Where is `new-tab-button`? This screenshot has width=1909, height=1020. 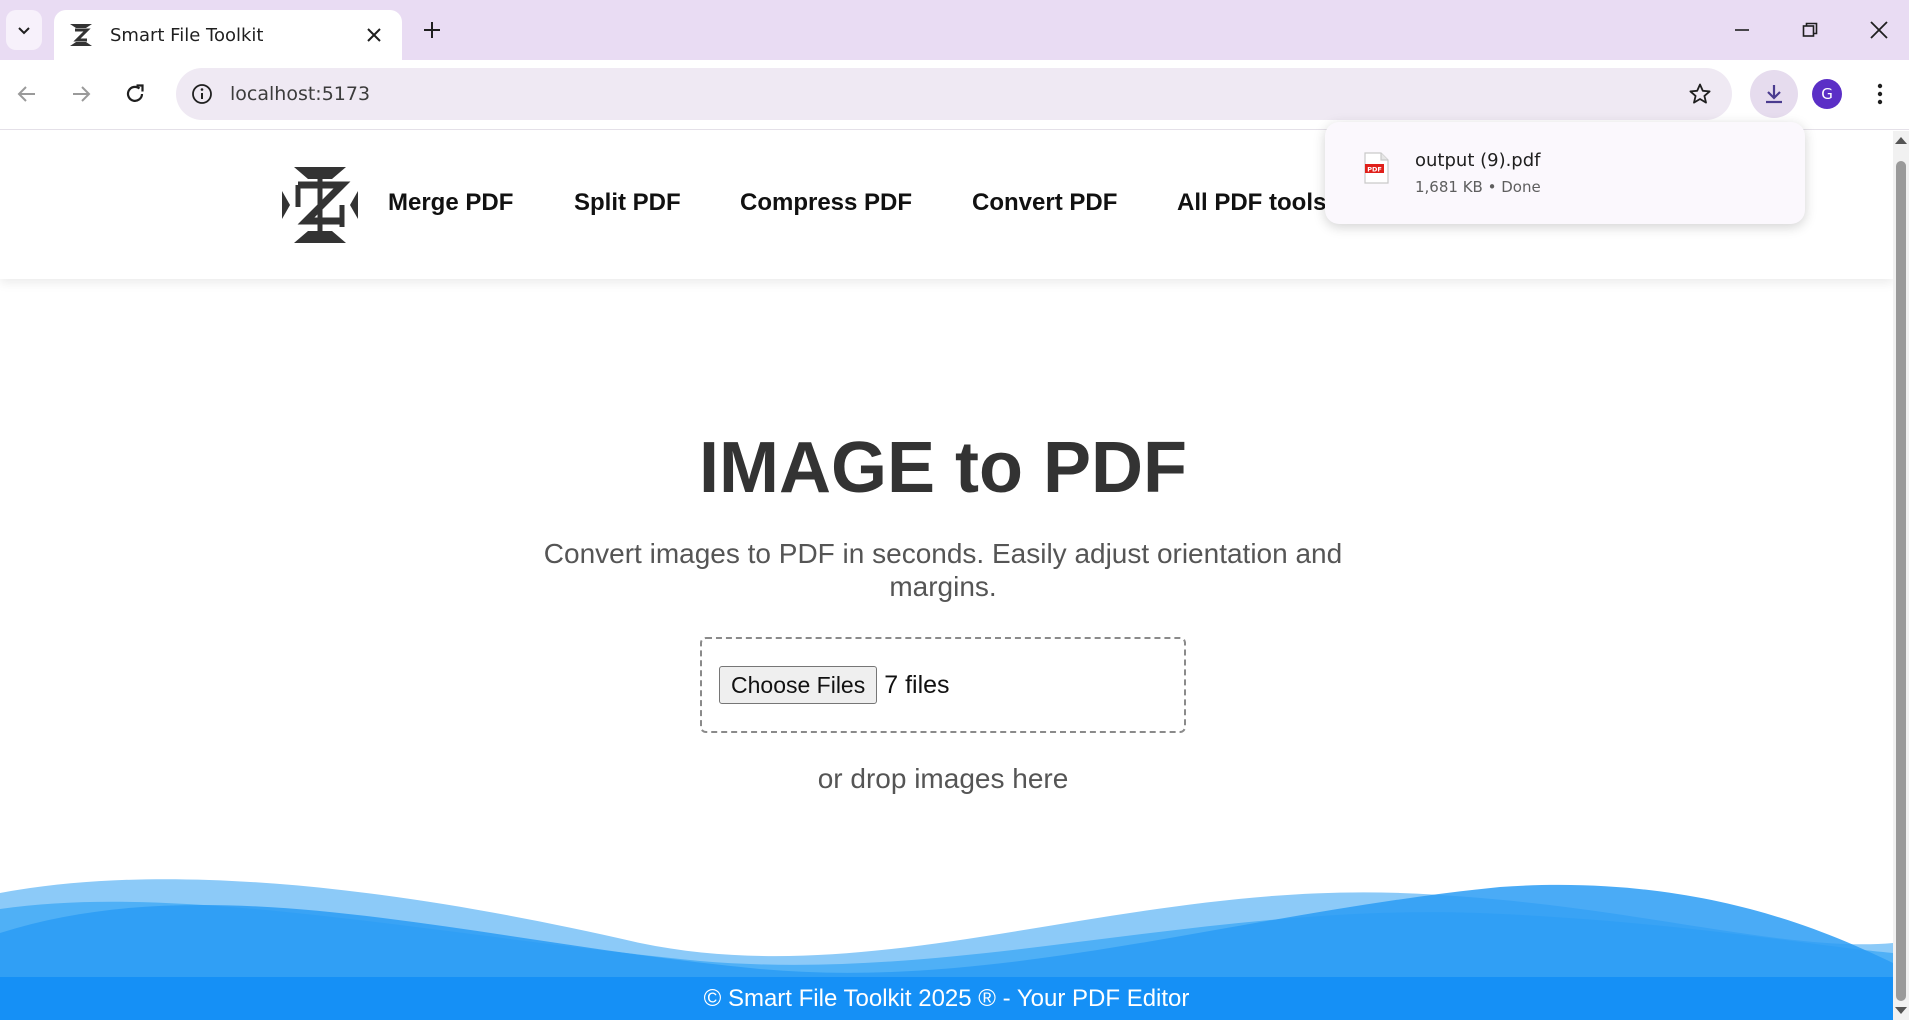
new-tab-button is located at coordinates (432, 30).